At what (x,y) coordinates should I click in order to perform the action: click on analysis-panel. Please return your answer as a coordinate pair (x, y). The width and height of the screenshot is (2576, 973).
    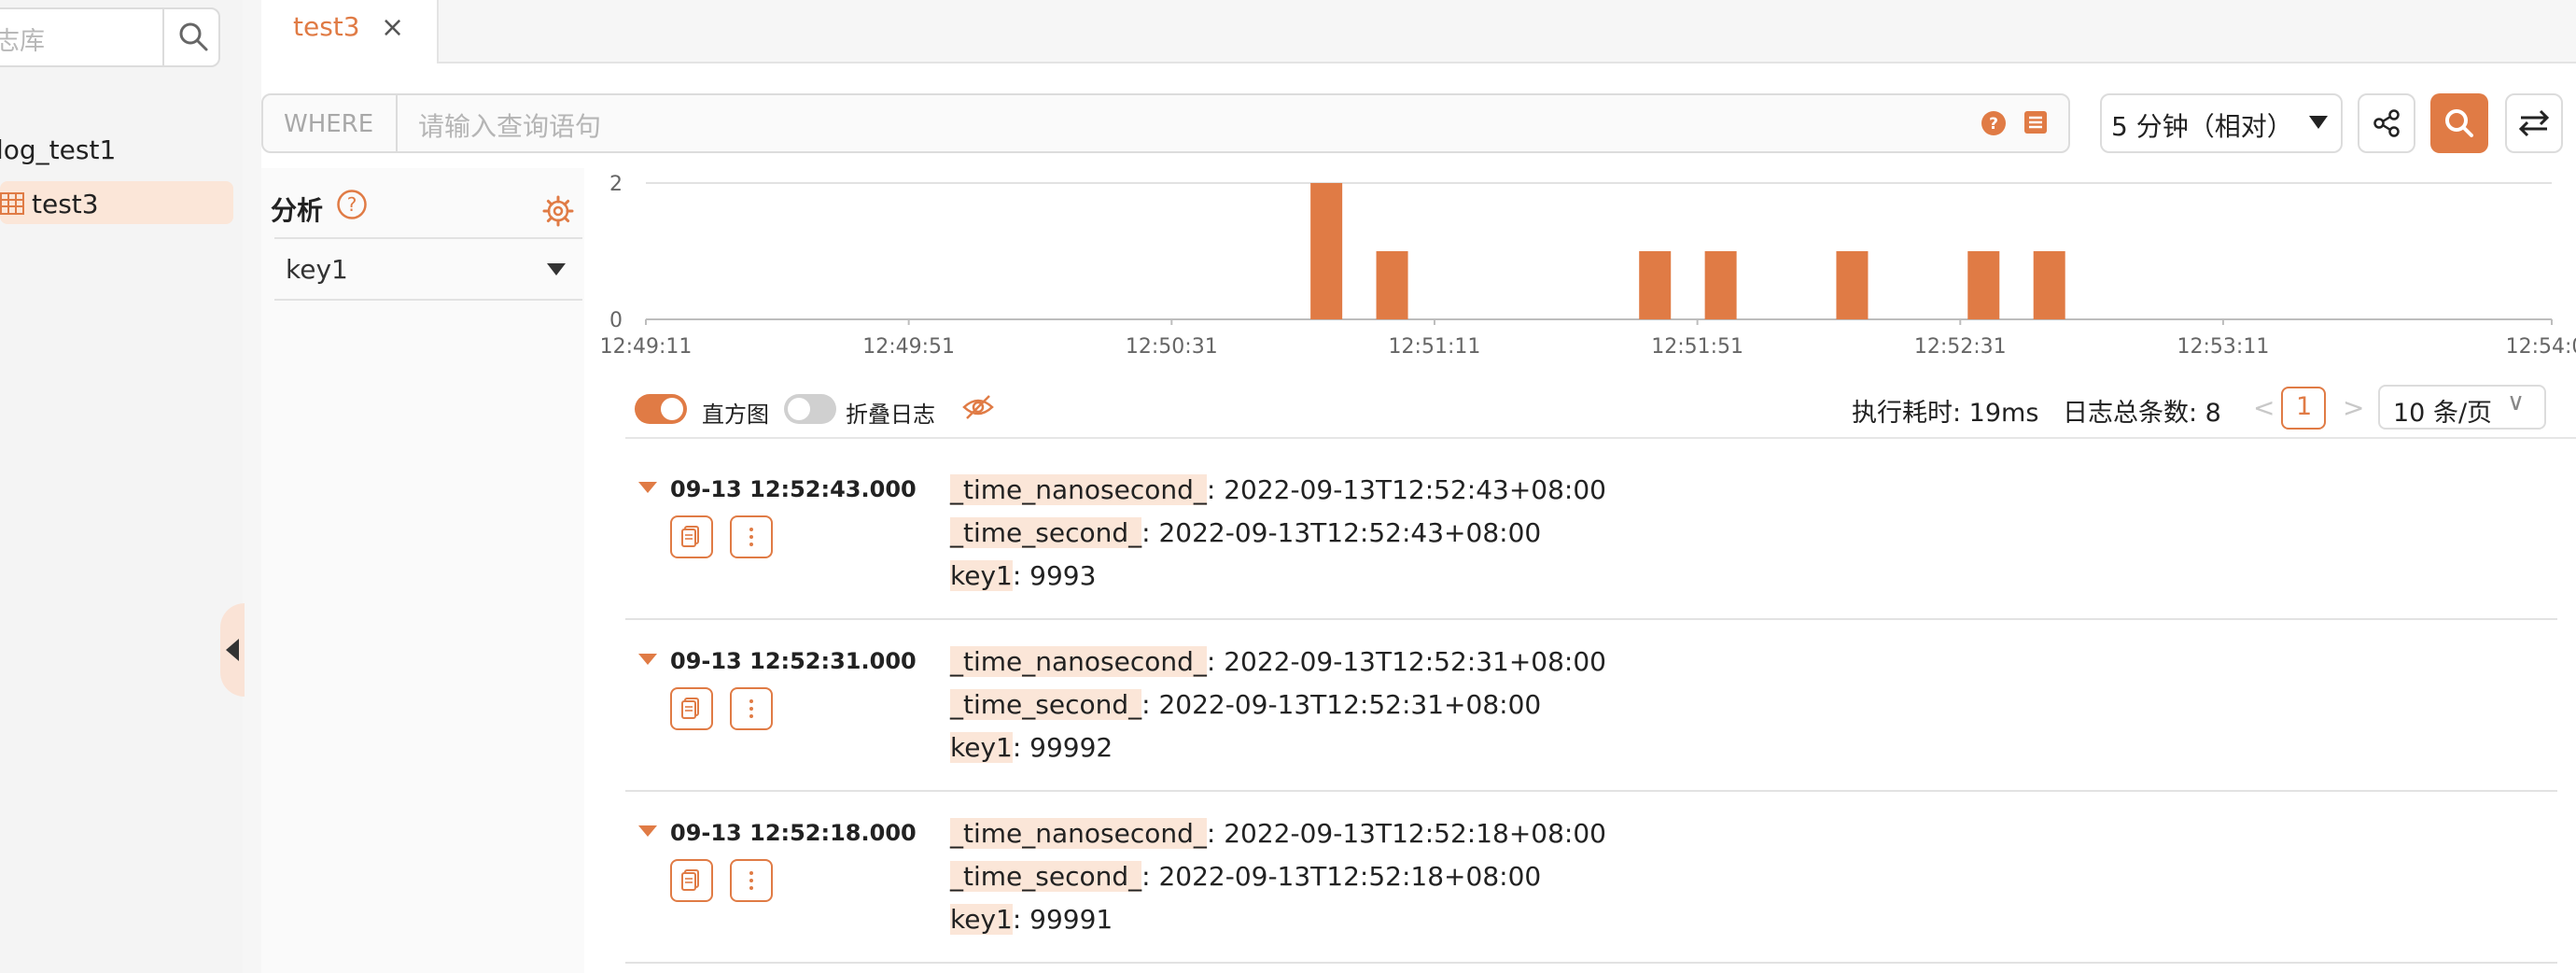
    Looking at the image, I should click on (422, 570).